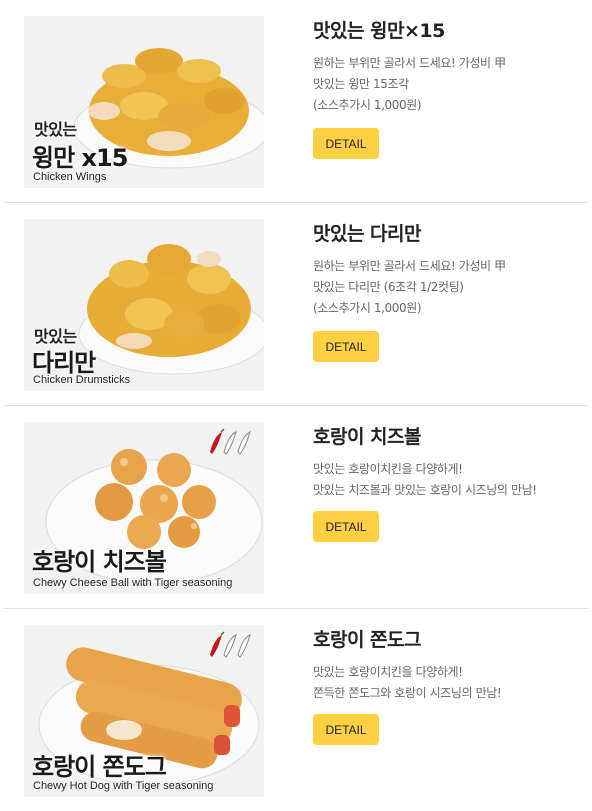 The image size is (592, 811). I want to click on product-image: 맛있는 다리만 Chicken Drumsticks, so click(144, 305).